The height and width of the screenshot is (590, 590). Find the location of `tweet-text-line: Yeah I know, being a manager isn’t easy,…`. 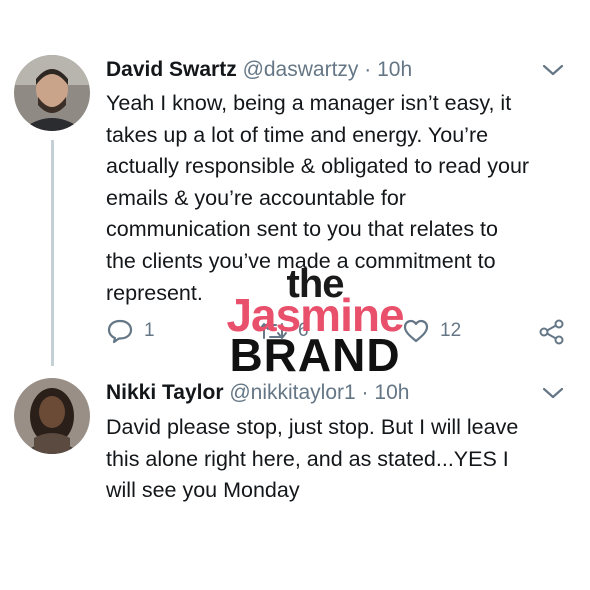

tweet-text-line: Yeah I know, being a manager isn’t easy,… is located at coordinates (309, 103).